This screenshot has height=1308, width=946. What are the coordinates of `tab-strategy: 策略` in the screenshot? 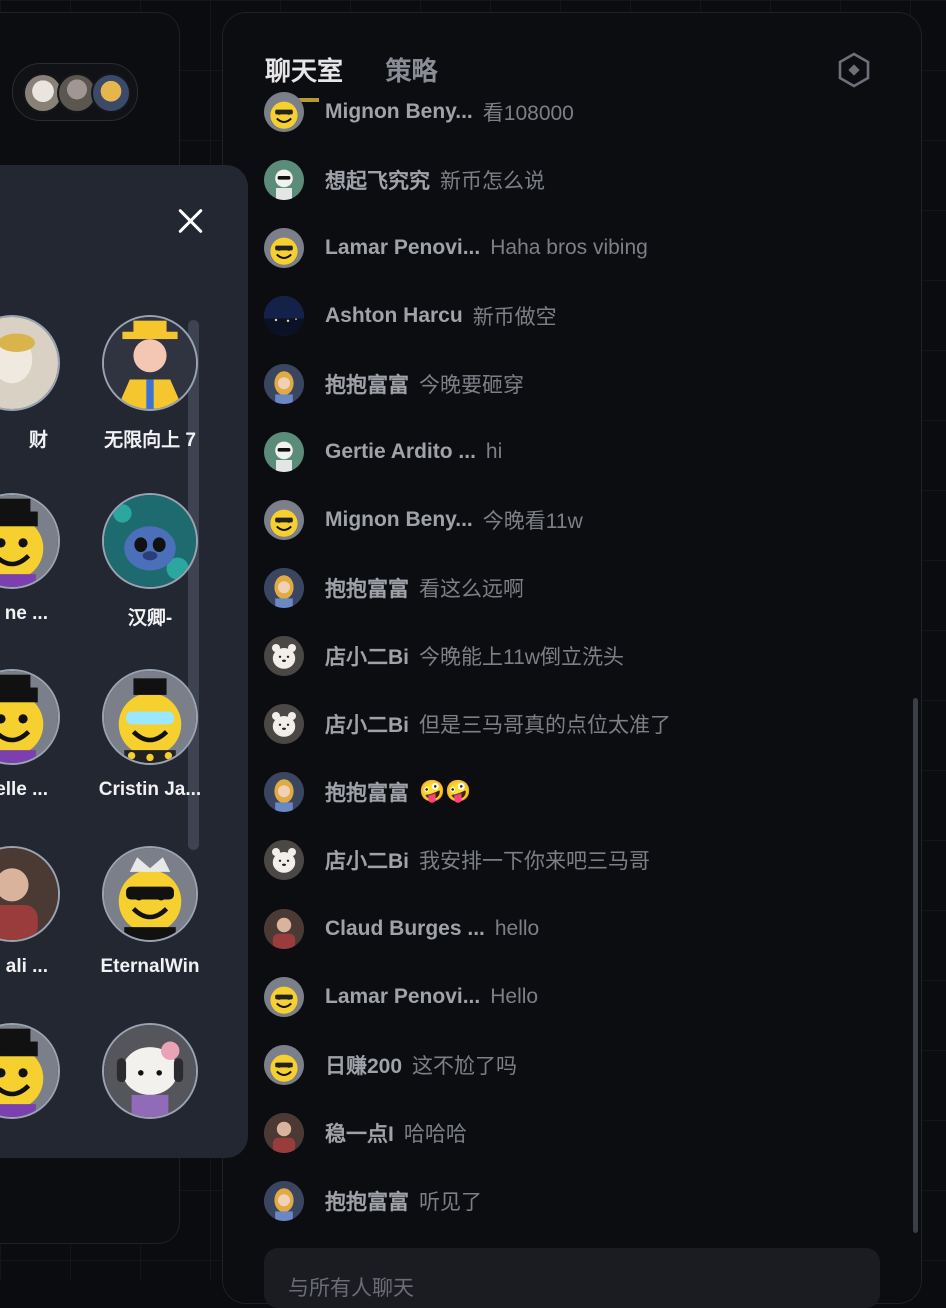 It's located at (411, 69).